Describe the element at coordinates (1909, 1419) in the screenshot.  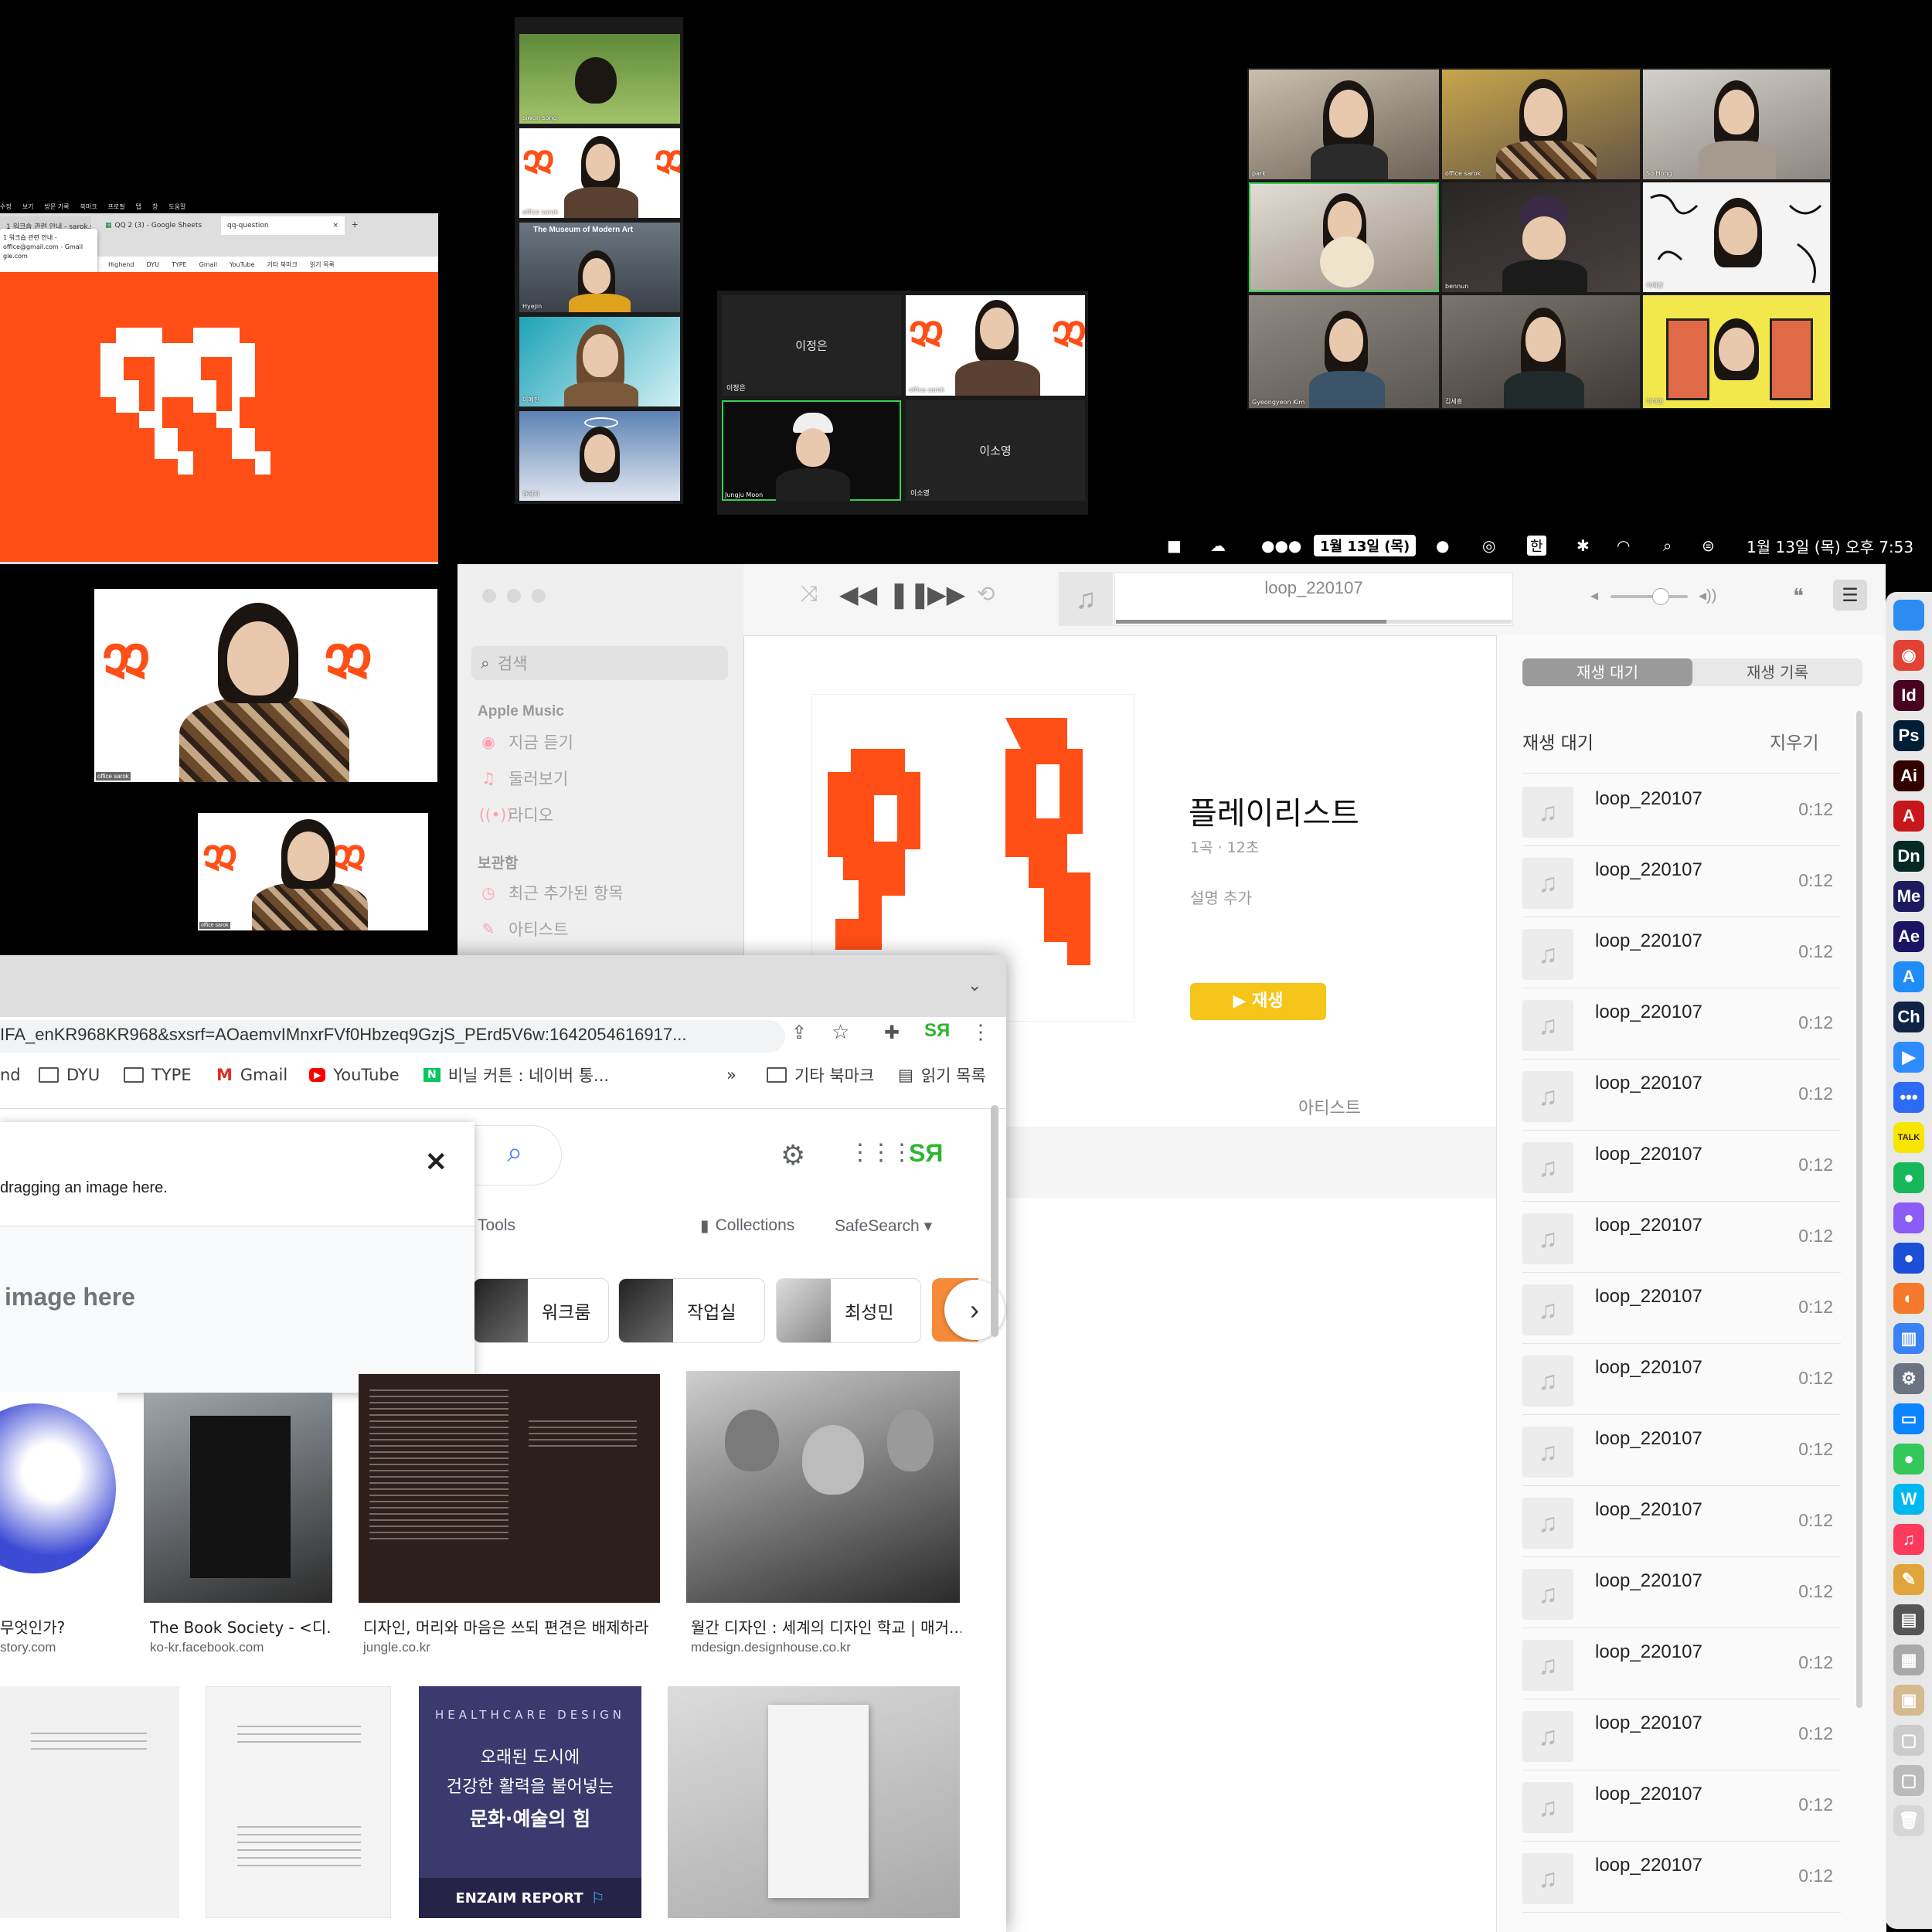
I see `keynote-icon: ▭` at that location.